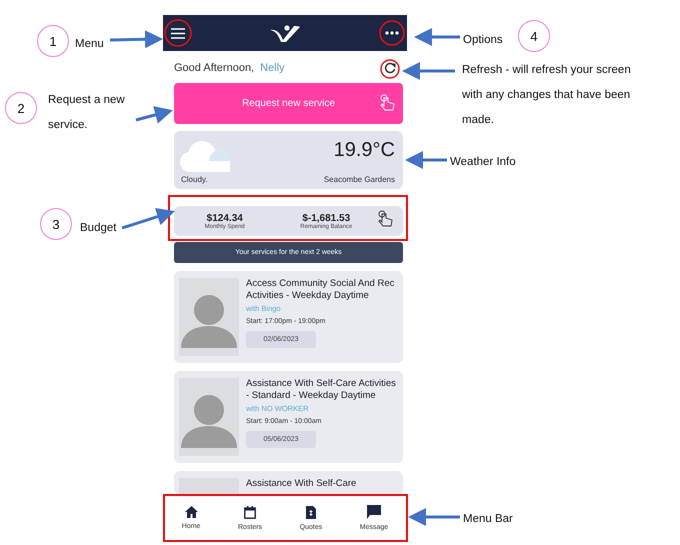  What do you see at coordinates (364, 150) in the screenshot?
I see `temperature-text: 19.9°C` at bounding box center [364, 150].